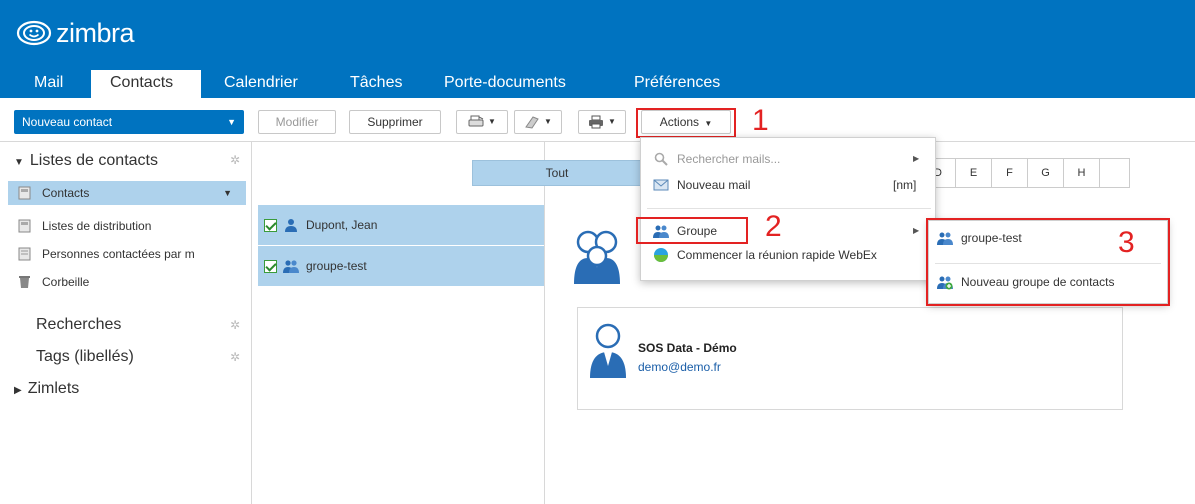 The height and width of the screenshot is (504, 1195). What do you see at coordinates (532, 122) in the screenshot?
I see `tag-icon` at bounding box center [532, 122].